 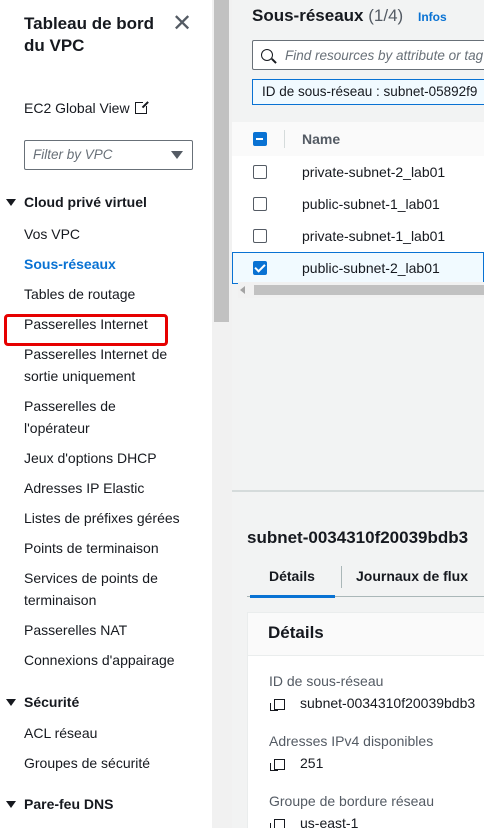 I want to click on field-label-border-group: Groupe de bordure réseau, so click(x=351, y=801).